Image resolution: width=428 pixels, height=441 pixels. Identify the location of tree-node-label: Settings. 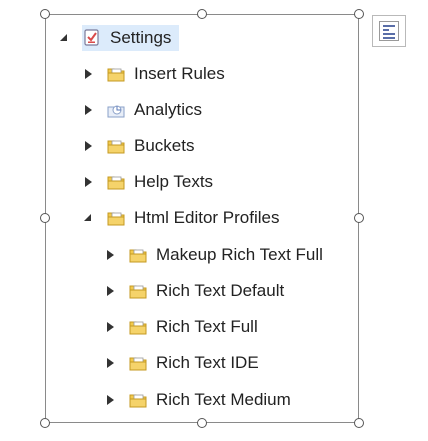
(141, 37).